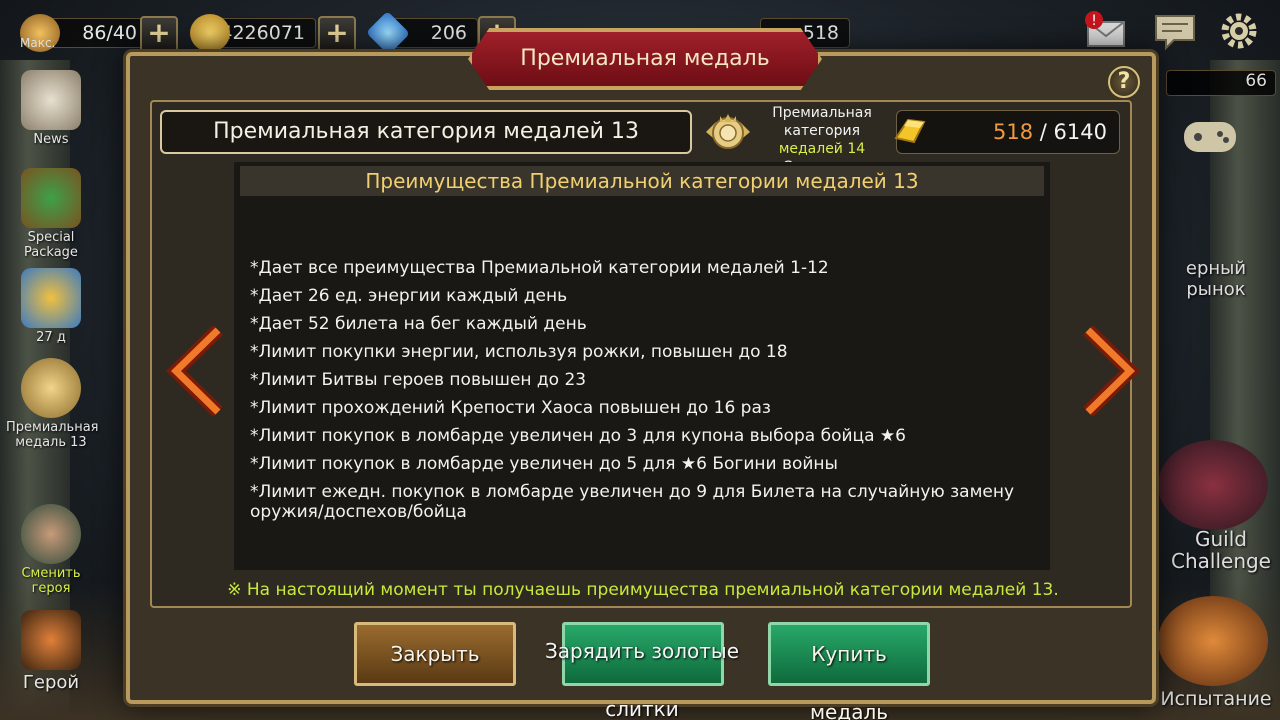  Describe the element at coordinates (910, 130) in the screenshot. I see `gold-bar-icon` at that location.